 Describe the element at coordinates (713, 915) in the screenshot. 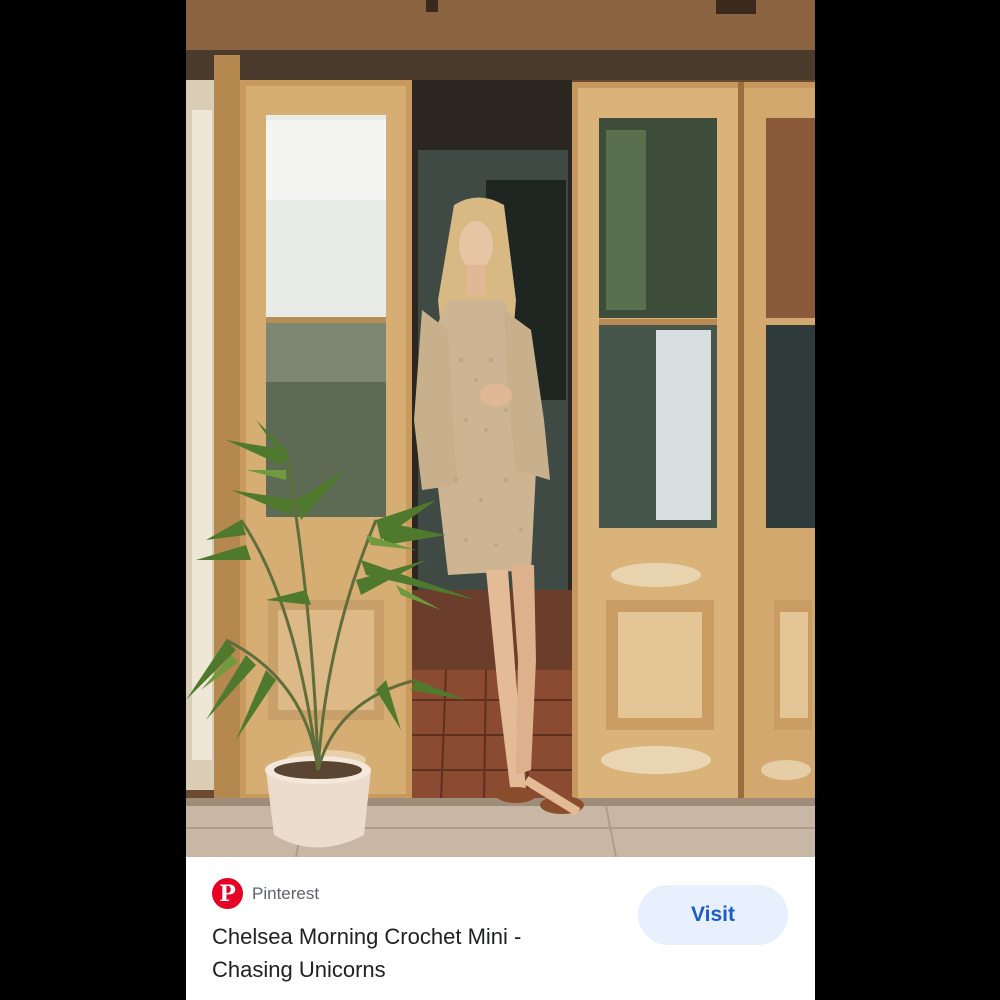

I see `visit-button: Visit` at that location.